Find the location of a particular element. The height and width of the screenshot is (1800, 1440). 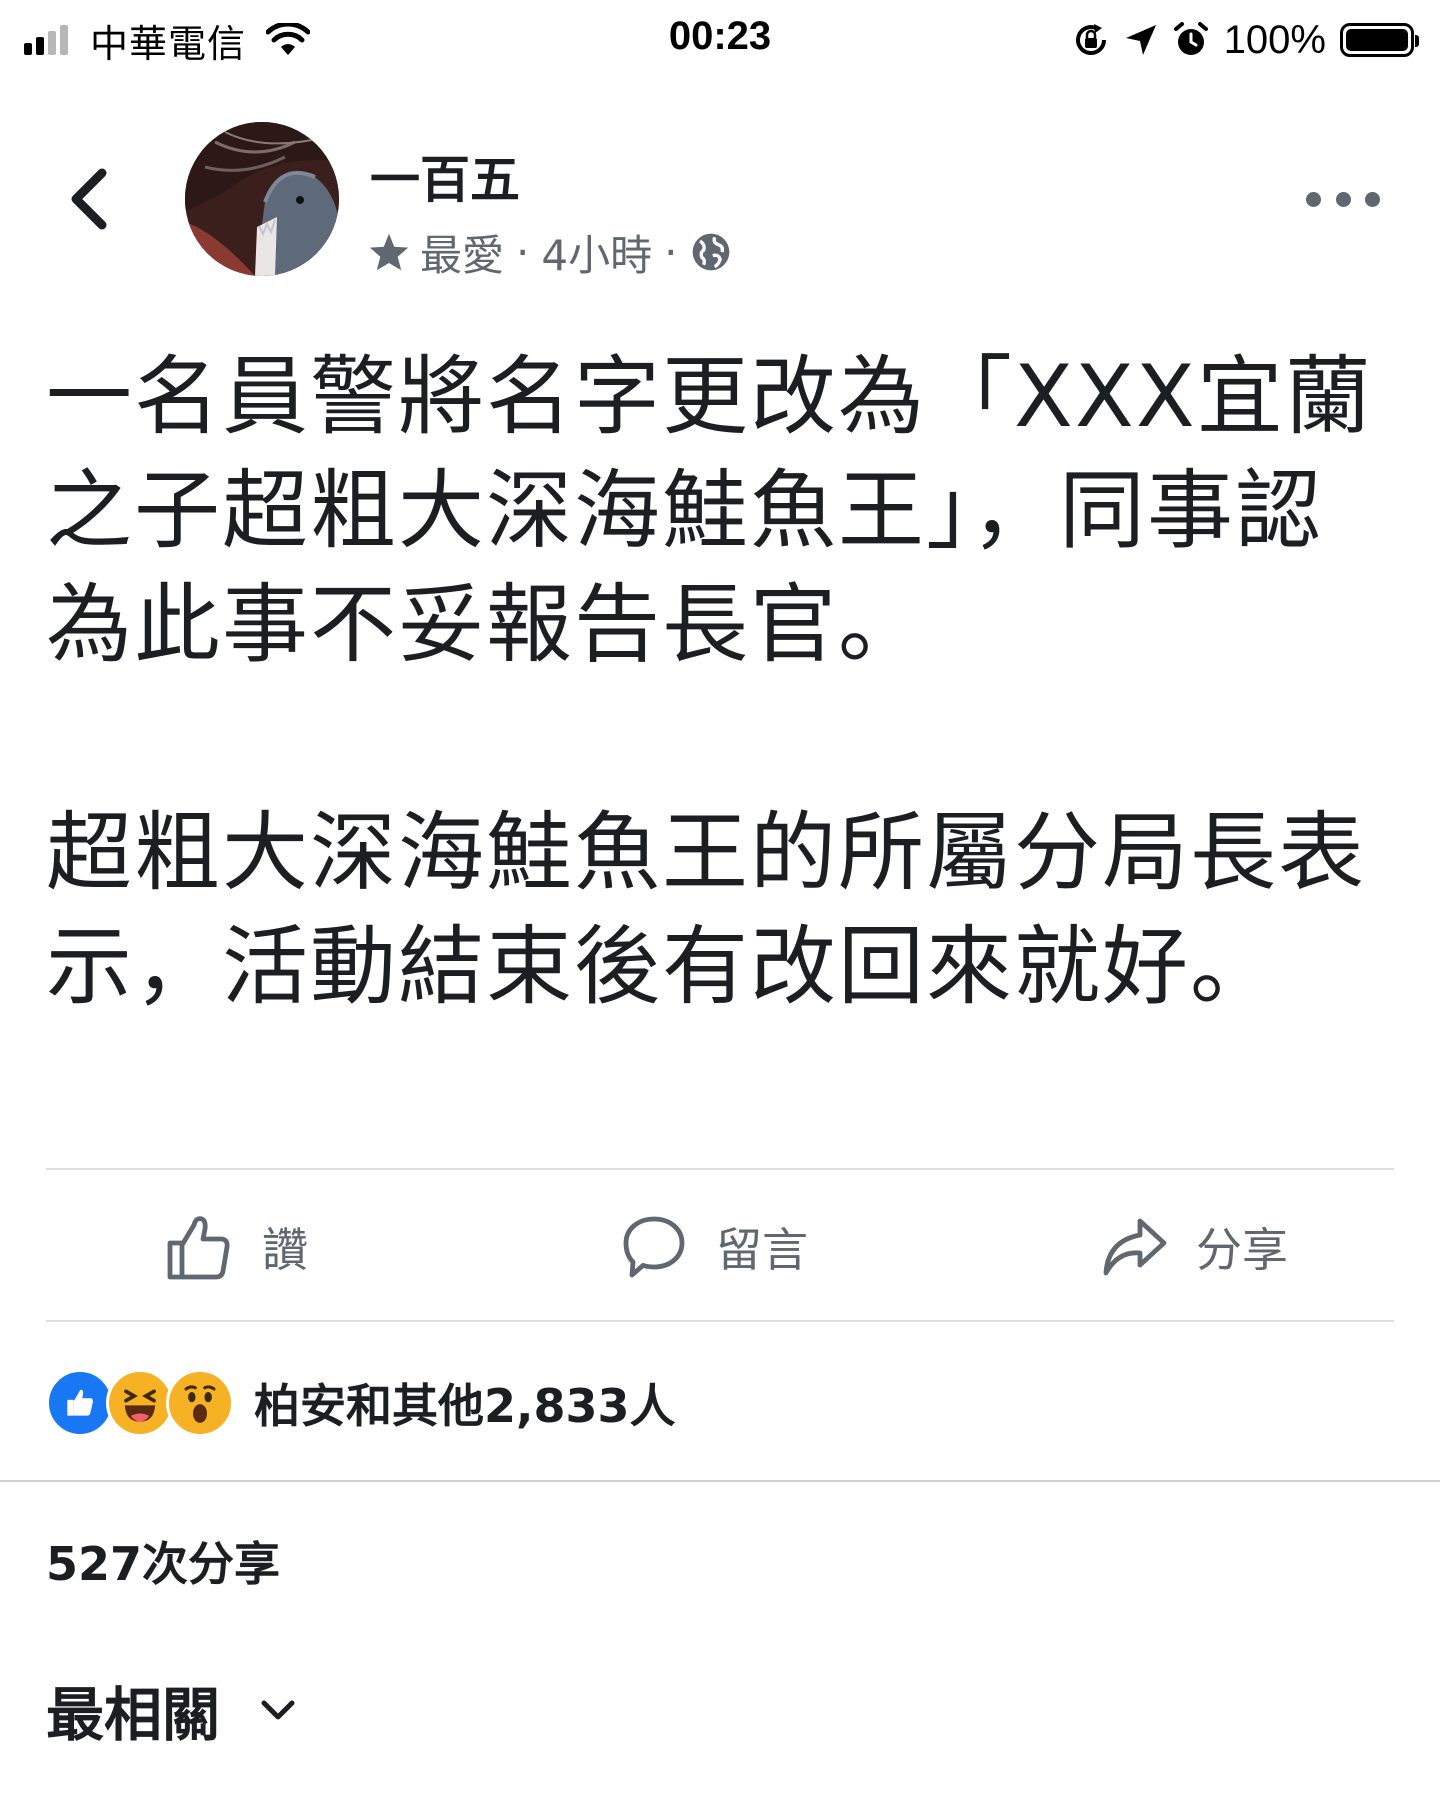

battery-percent: 100% is located at coordinates (1274, 39).